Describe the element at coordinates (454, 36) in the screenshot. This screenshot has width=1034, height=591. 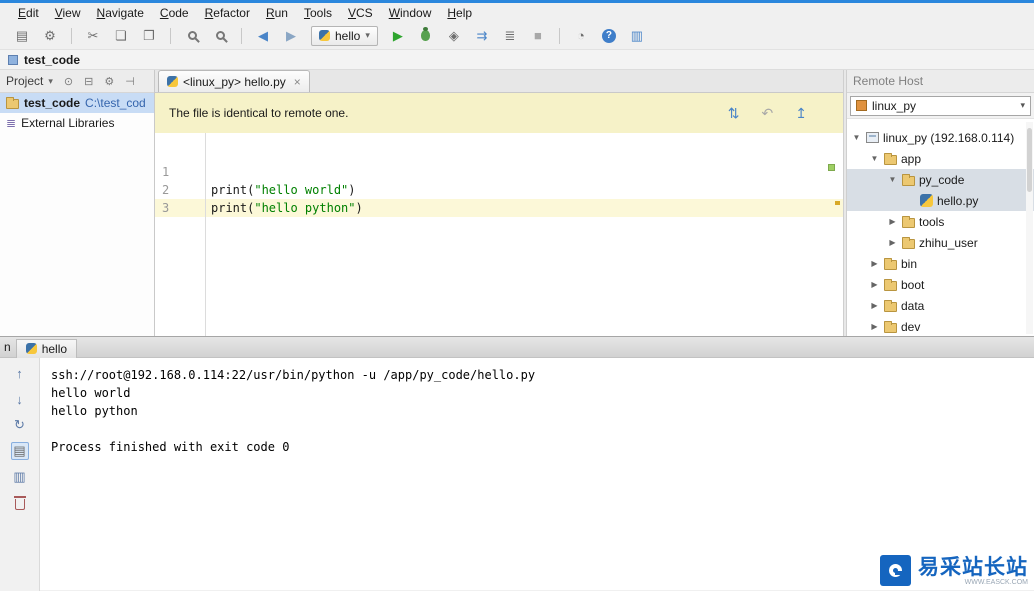
I see `coverage-icon: ◈` at that location.